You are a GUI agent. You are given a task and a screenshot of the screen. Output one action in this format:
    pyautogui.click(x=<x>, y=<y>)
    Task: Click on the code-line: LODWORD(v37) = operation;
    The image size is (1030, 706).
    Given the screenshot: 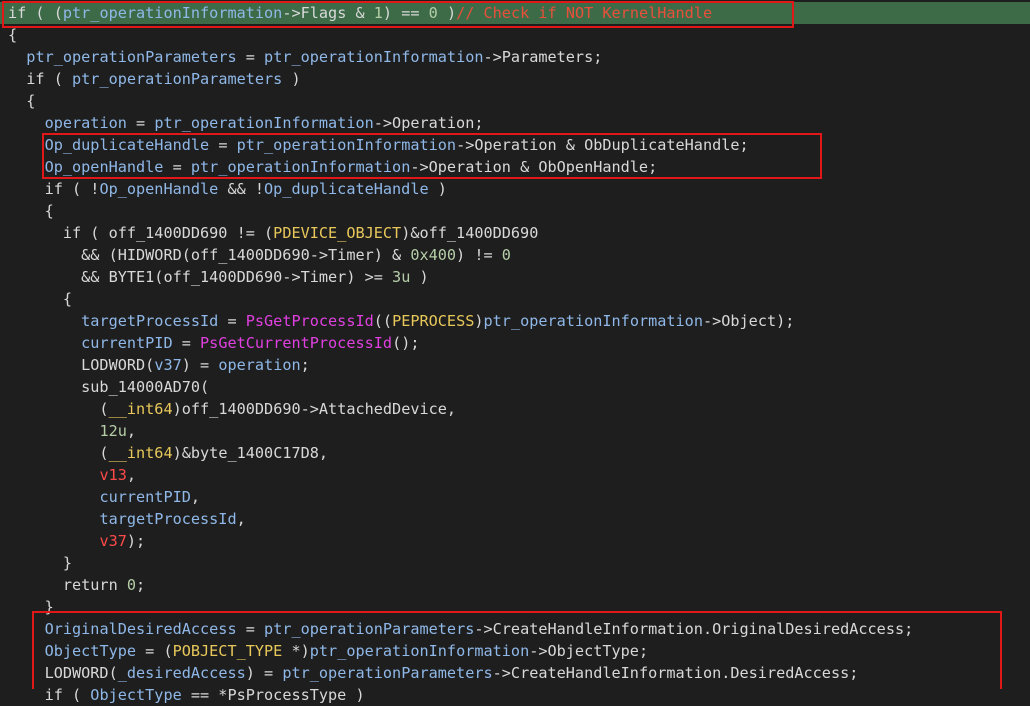 What is the action you would take?
    pyautogui.click(x=517, y=365)
    